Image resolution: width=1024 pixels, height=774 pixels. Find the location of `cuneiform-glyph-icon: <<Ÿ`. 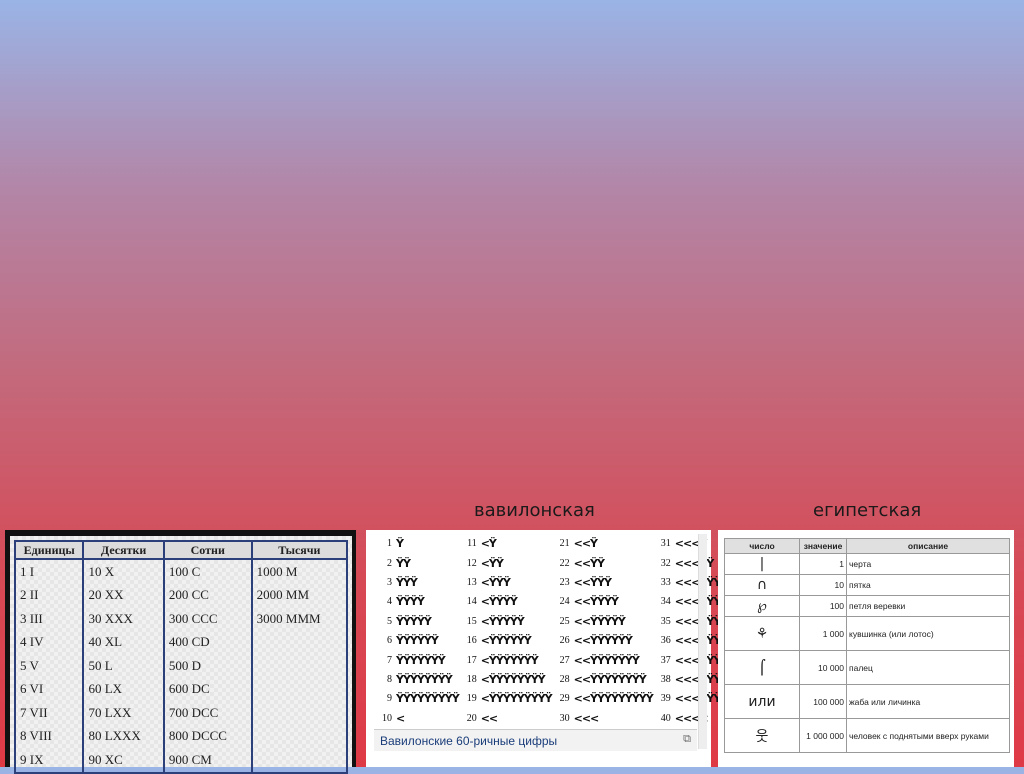

cuneiform-glyph-icon: <<Ÿ is located at coordinates (585, 544).